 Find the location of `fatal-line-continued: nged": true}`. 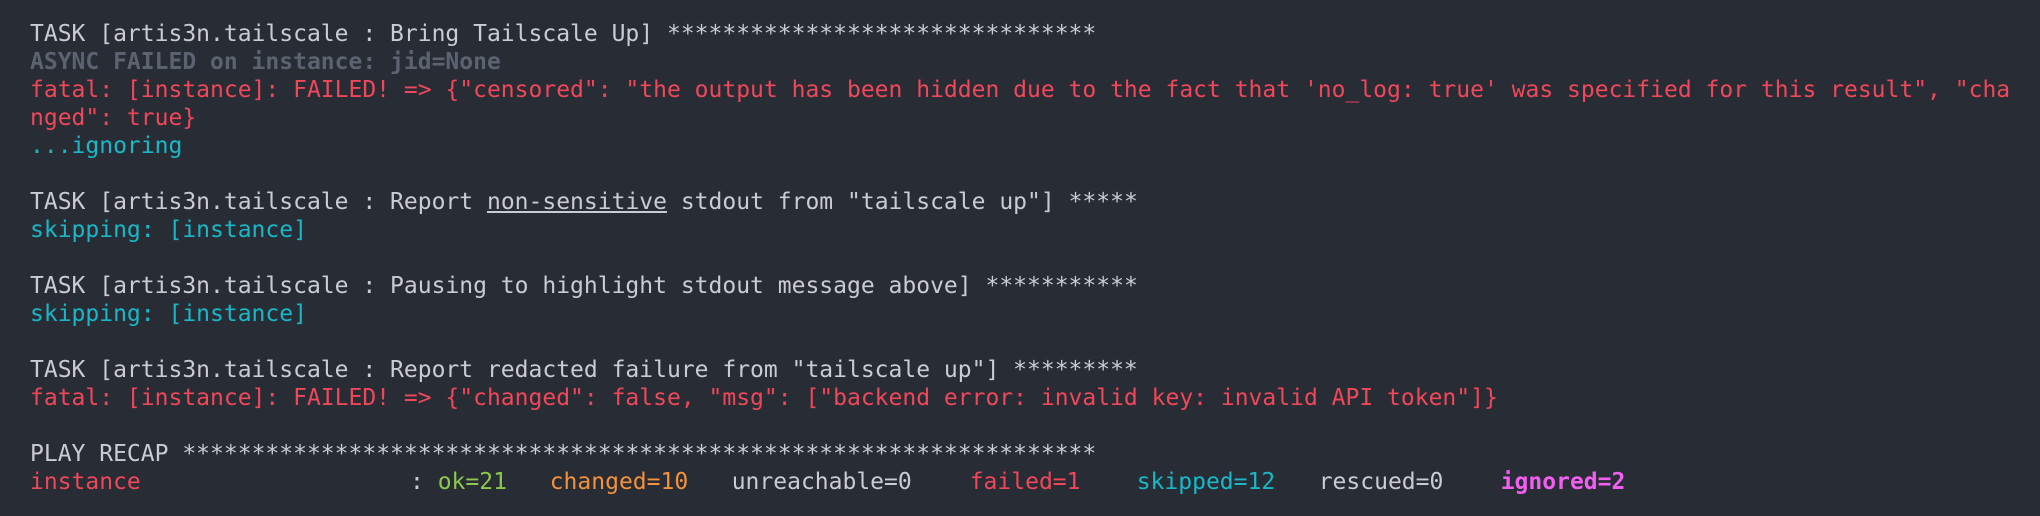

fatal-line-continued: nged": true} is located at coordinates (113, 118).